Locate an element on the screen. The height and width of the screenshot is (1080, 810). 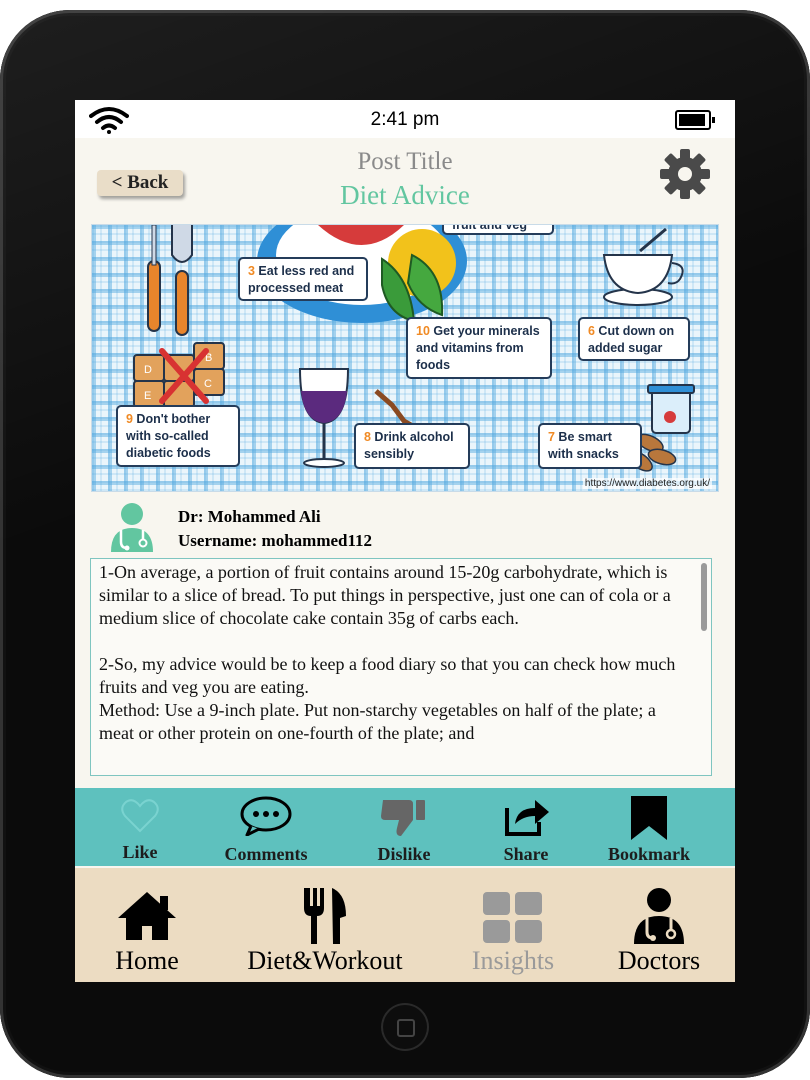
author-name: Dr: Mohammed Ali is located at coordinates (249, 516).